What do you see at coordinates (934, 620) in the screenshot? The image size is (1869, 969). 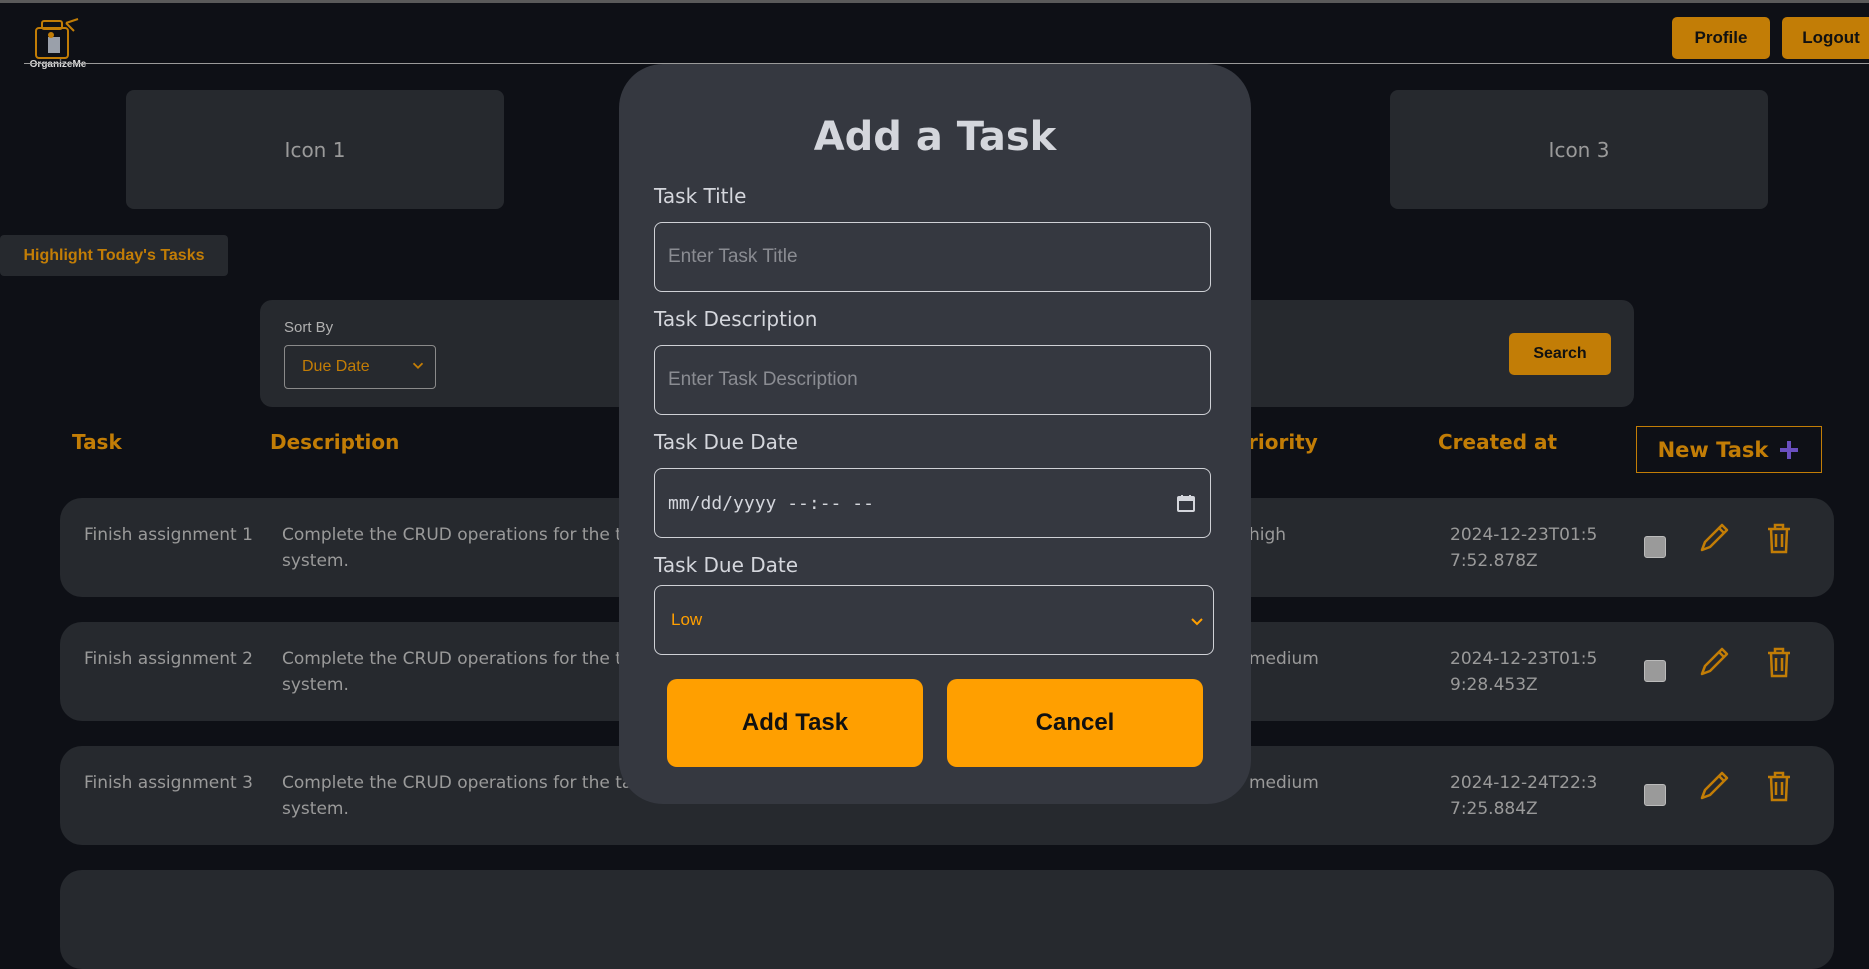 I see `task-priority-select: Low` at bounding box center [934, 620].